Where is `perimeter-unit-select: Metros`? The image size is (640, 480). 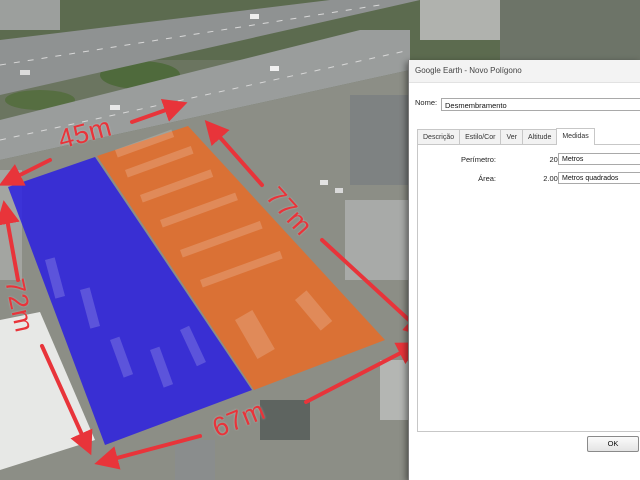
perimeter-unit-select: Metros is located at coordinates (599, 159).